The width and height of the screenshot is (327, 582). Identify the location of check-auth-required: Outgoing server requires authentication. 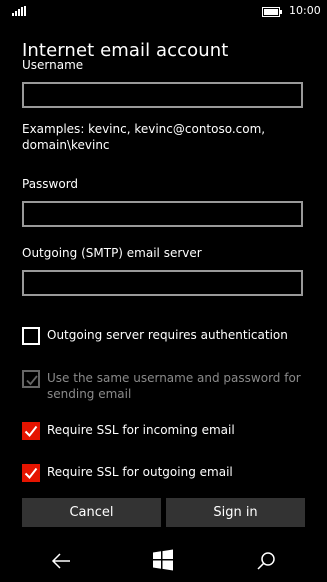
(155, 336).